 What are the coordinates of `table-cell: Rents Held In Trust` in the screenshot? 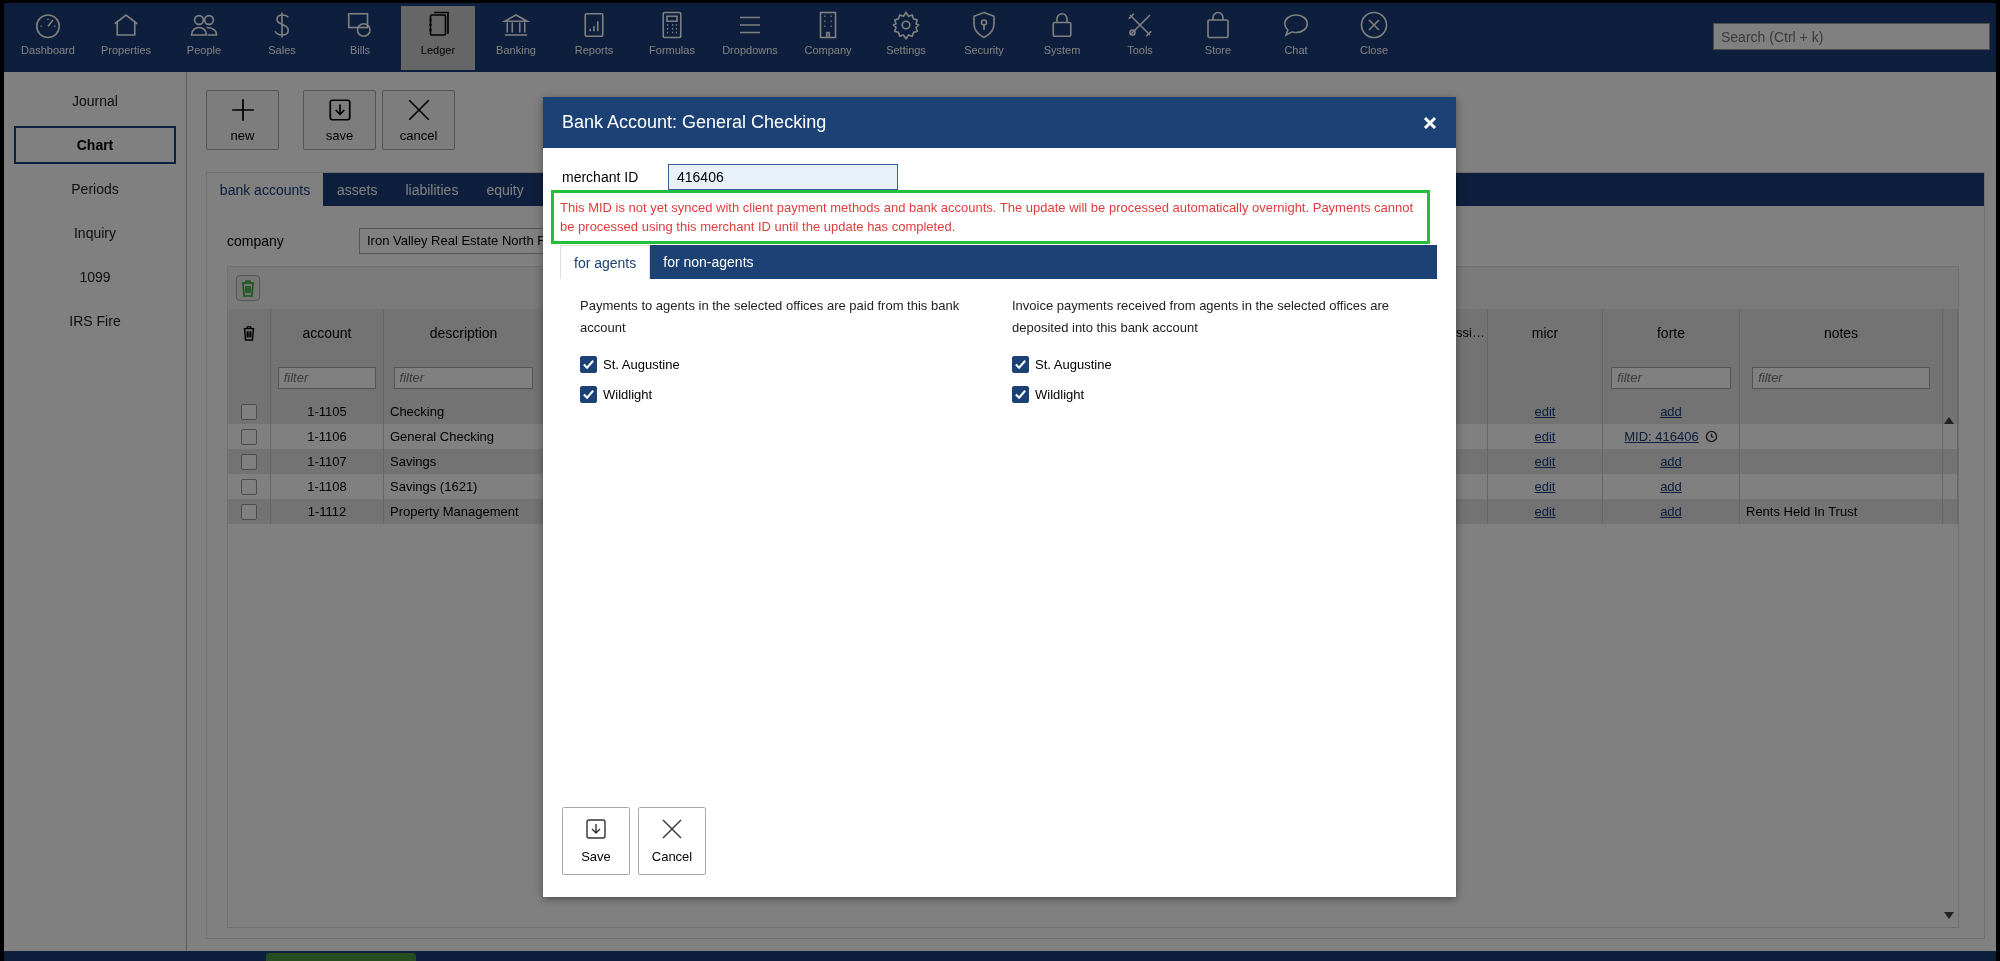 It's located at (1802, 511).